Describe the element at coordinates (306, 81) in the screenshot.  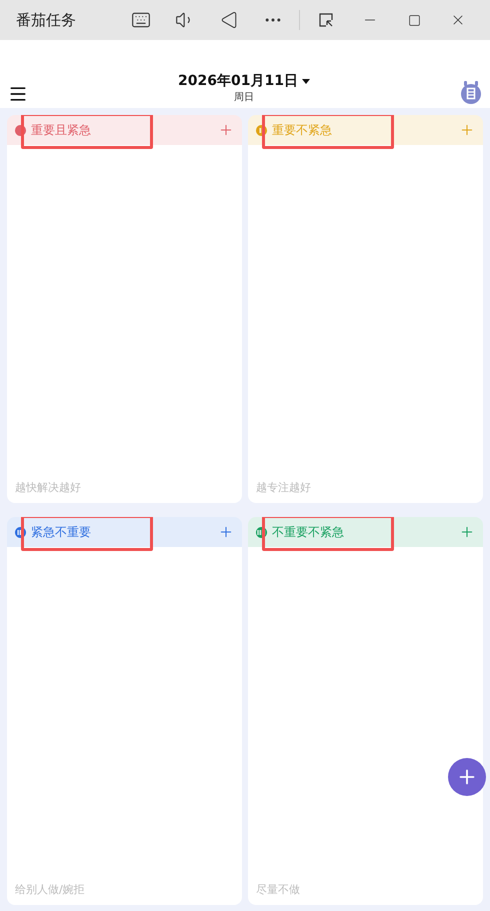
I see `caret-icon` at that location.